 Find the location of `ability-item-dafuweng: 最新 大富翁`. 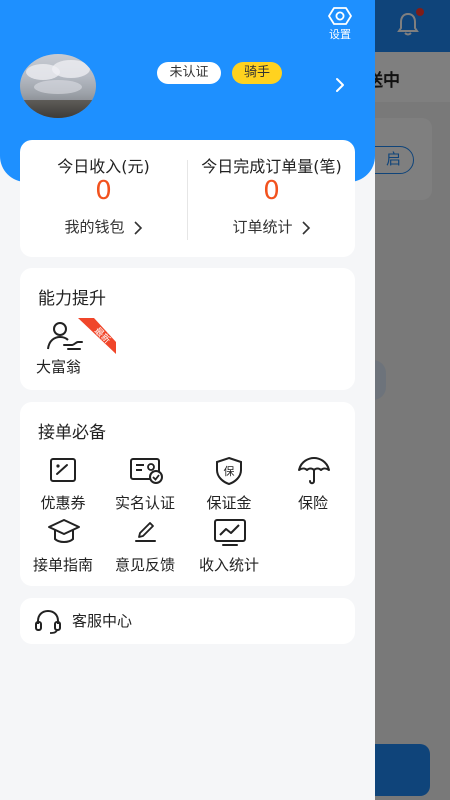

ability-item-dafuweng: 最新 大富翁 is located at coordinates (74, 349).